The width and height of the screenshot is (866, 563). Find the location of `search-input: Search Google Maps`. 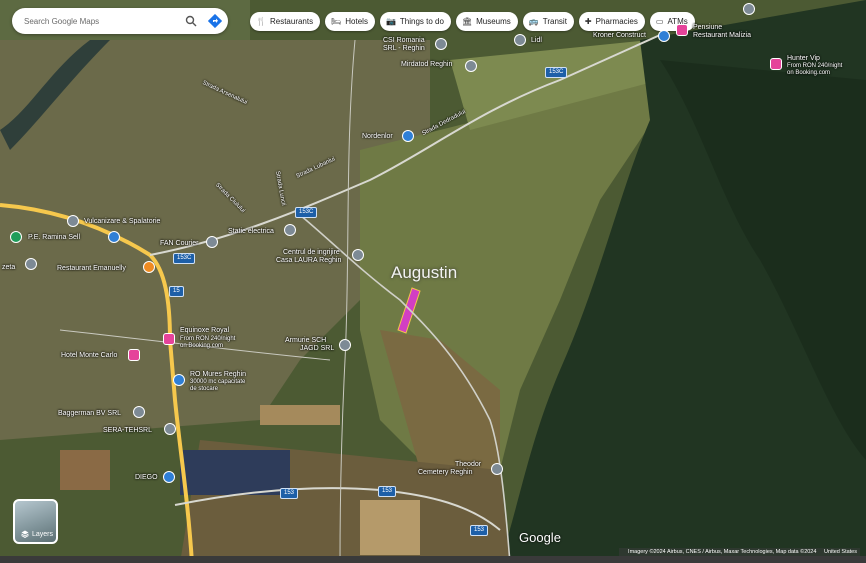

search-input: Search Google Maps is located at coordinates (102, 21).